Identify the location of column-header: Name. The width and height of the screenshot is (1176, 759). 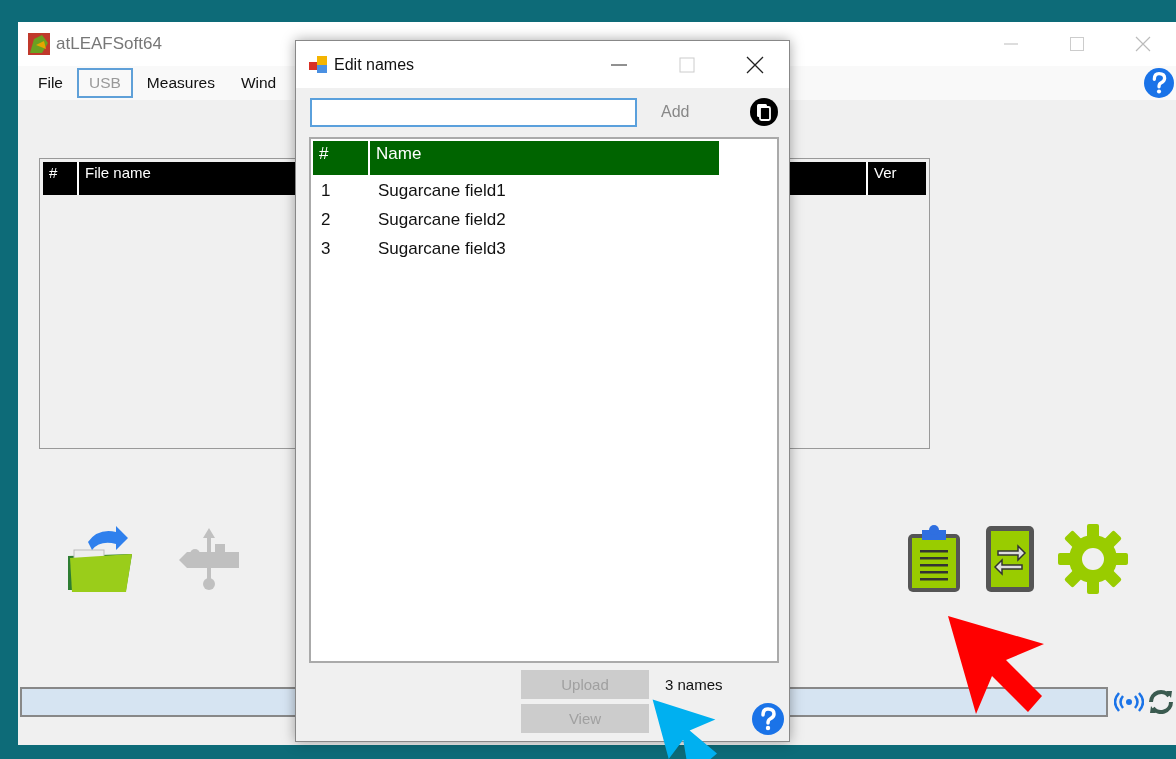
(399, 154).